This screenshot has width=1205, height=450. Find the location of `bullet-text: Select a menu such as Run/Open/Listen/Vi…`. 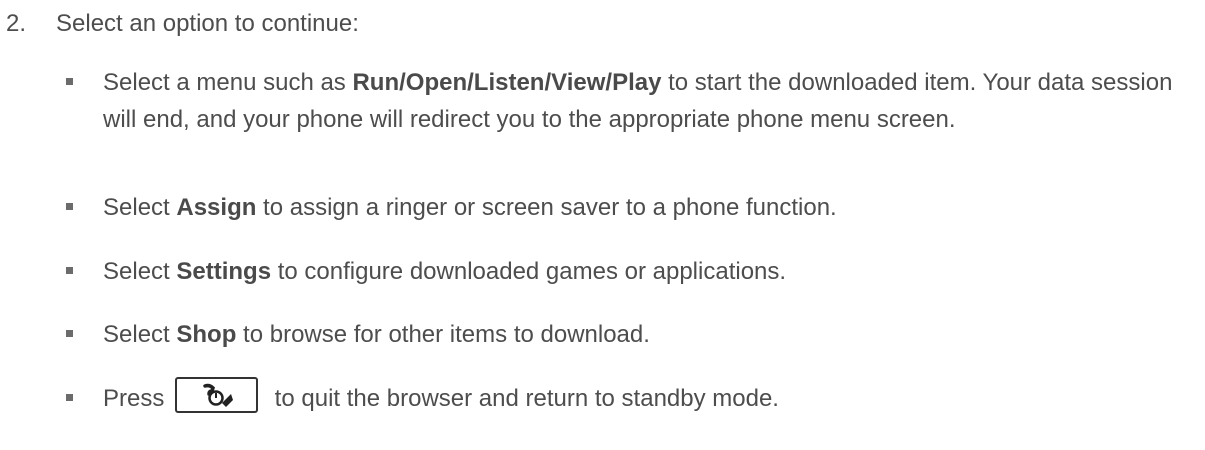

bullet-text: Select a menu such as Run/Open/Listen/Vi… is located at coordinates (638, 101).